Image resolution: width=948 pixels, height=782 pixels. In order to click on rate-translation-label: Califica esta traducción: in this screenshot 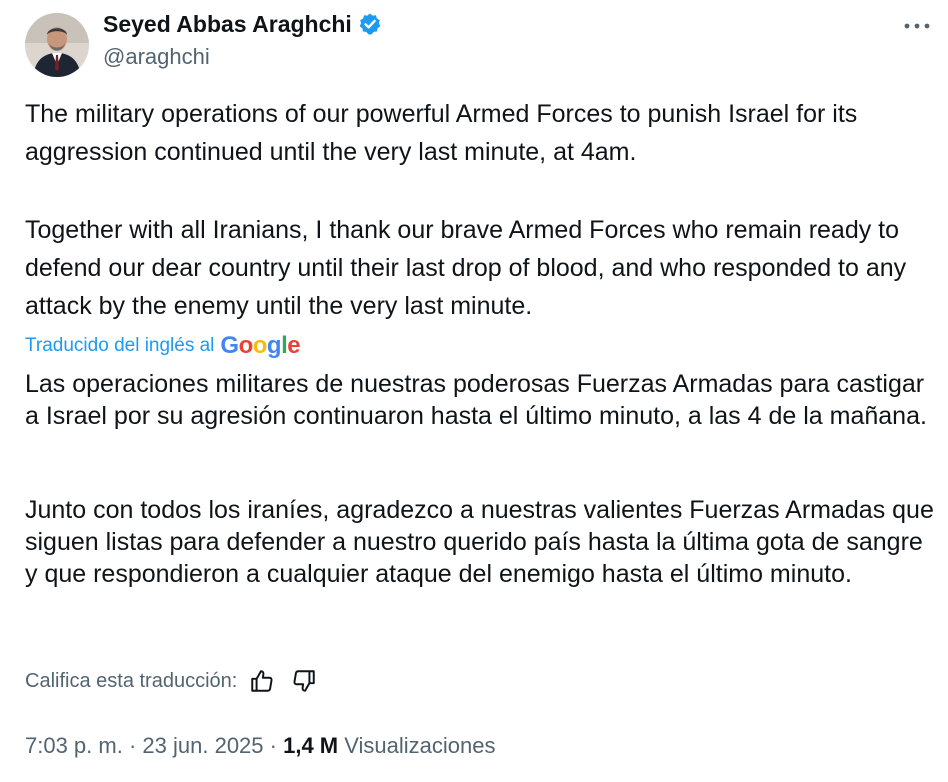, I will do `click(131, 681)`.